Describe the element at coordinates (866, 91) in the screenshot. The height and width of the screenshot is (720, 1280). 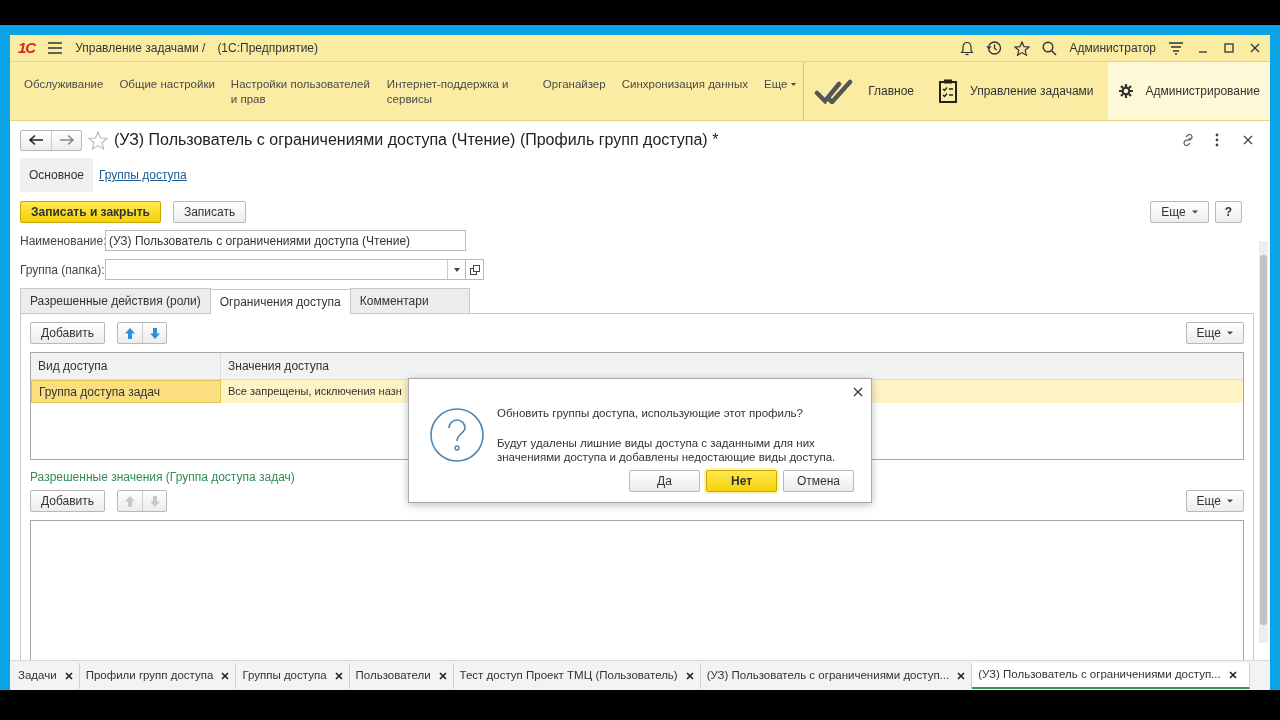
I see `section-tab: Главное` at that location.